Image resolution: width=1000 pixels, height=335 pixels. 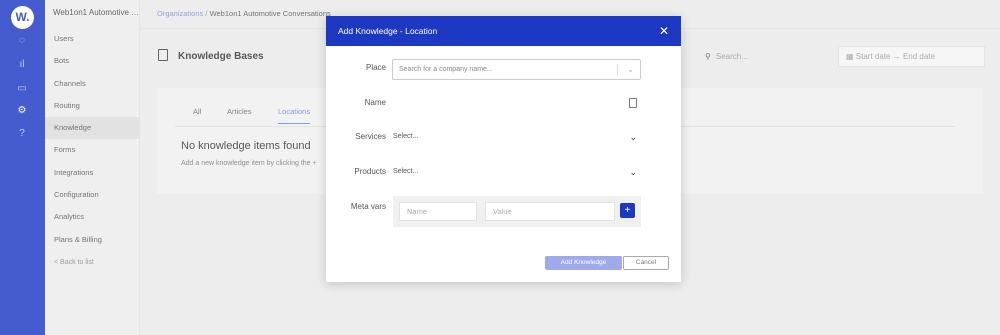 What do you see at coordinates (516, 172) in the screenshot?
I see `products-select: Select... ⌄` at bounding box center [516, 172].